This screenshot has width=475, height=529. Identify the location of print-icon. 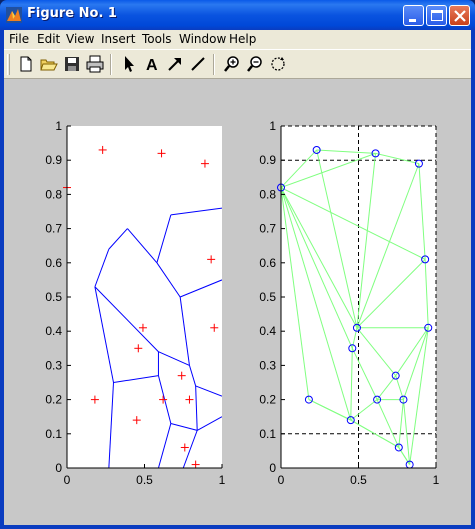
(95, 64).